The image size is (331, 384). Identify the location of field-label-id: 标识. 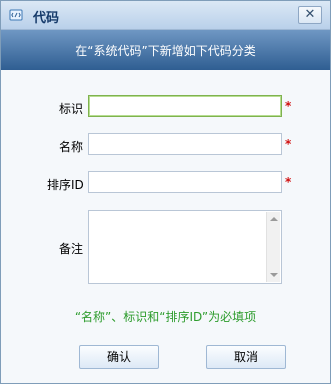
(71, 109).